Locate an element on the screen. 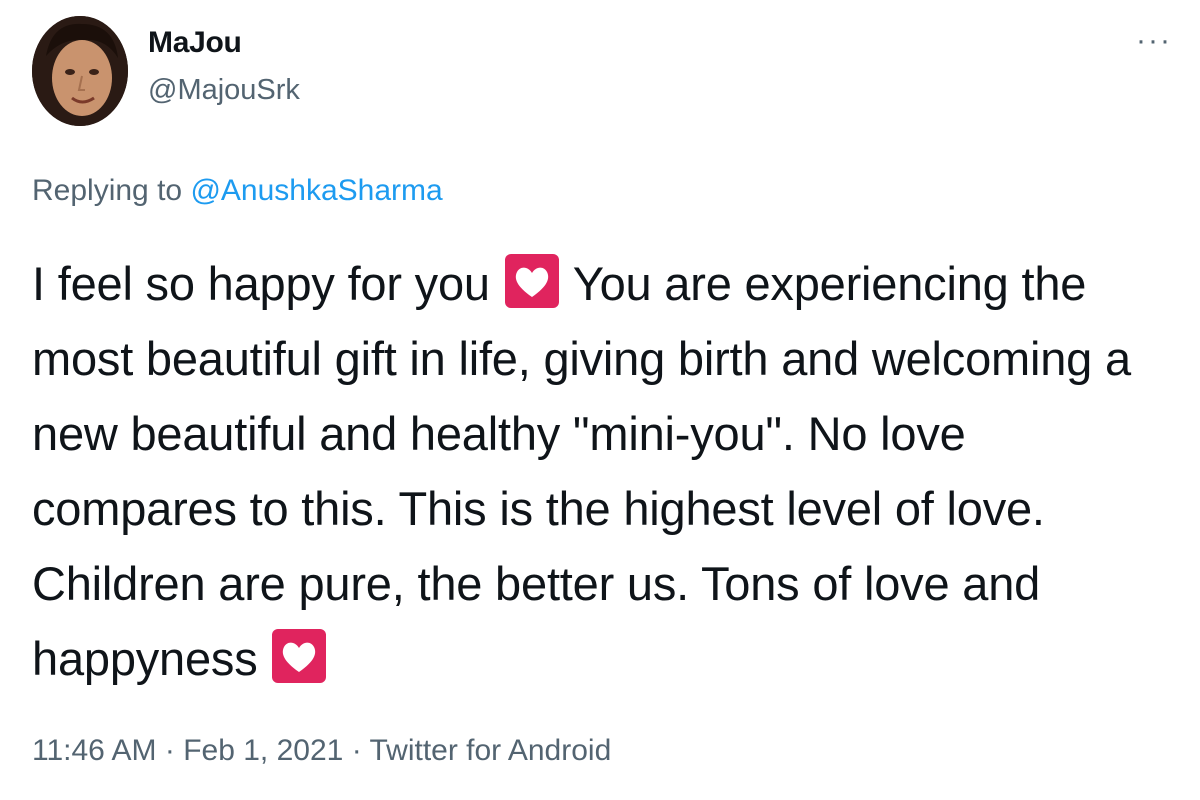 This screenshot has width=1200, height=800. ellipsis-icon: ··· is located at coordinates (1154, 41).